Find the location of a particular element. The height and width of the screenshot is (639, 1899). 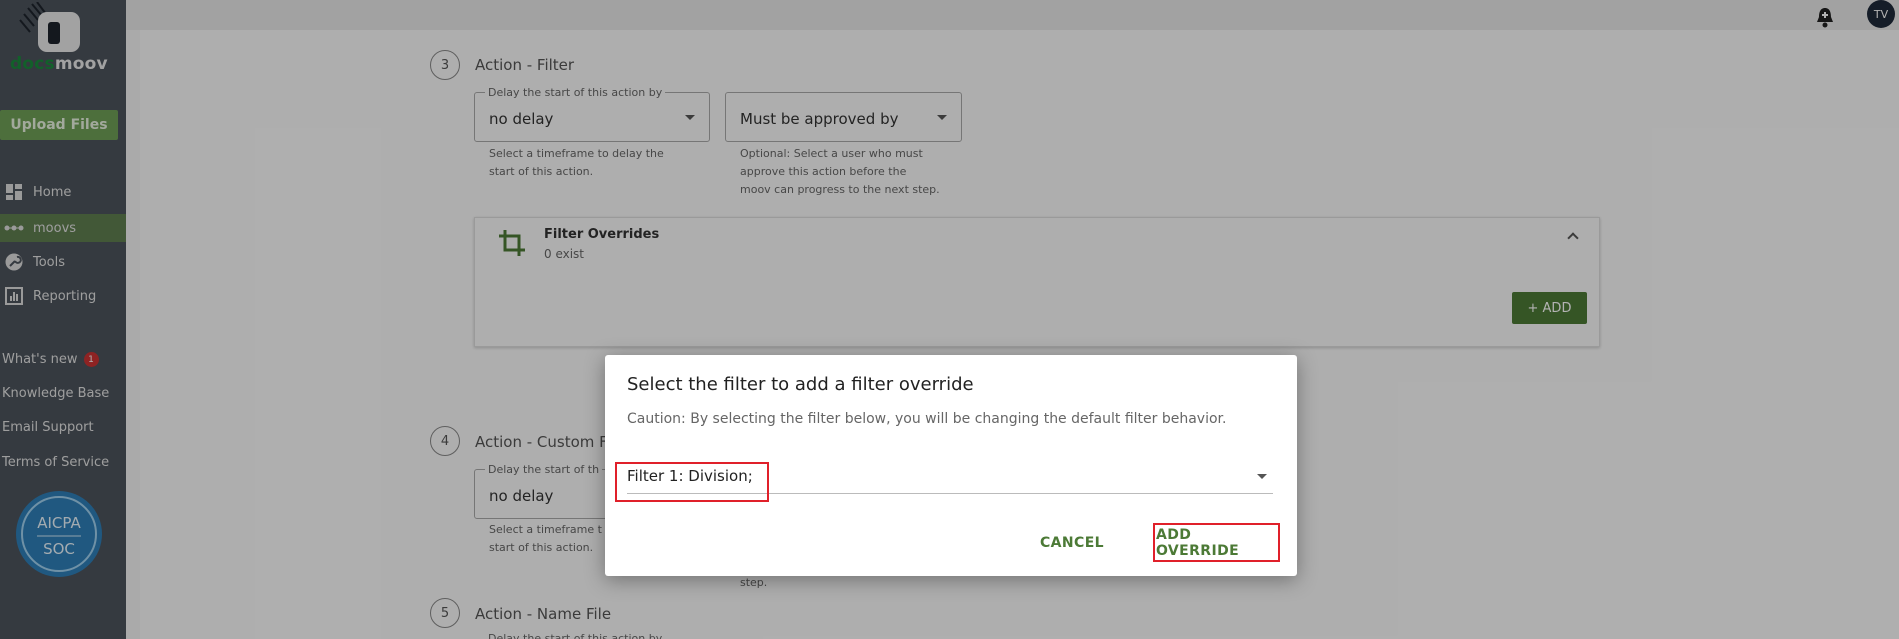

filter-select-highlight is located at coordinates (692, 482).